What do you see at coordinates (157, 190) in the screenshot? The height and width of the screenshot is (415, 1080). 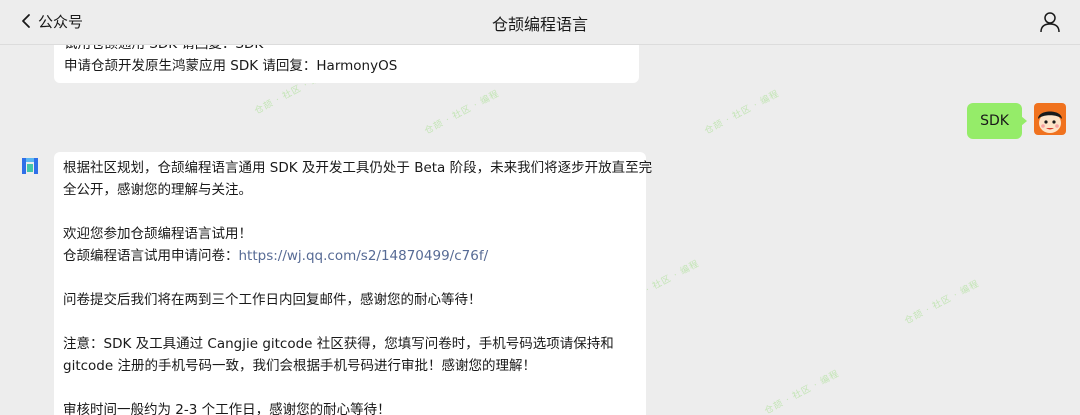 I see `reply-intro-line2: 全公开，感谢您的理解与关注。` at bounding box center [157, 190].